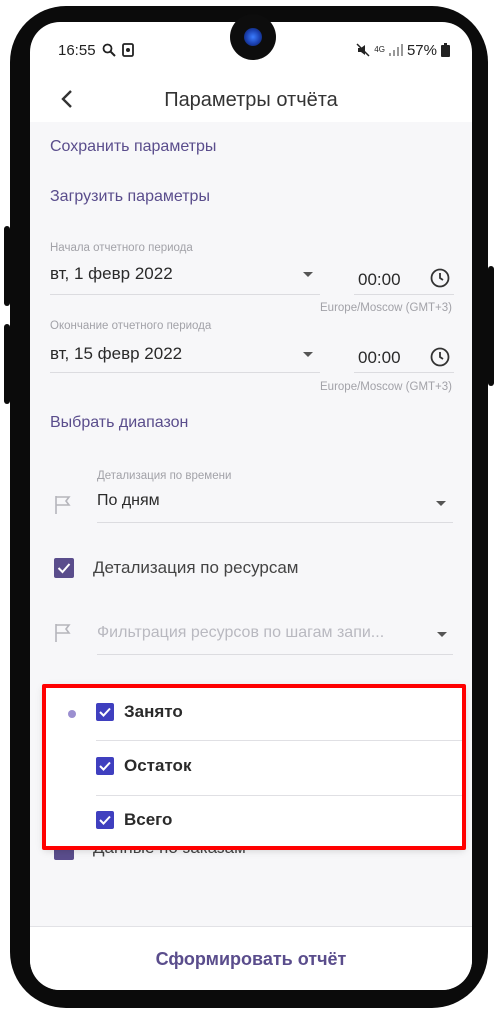  Describe the element at coordinates (119, 423) in the screenshot. I see `choose-range-link: Выбрать диапазон` at that location.